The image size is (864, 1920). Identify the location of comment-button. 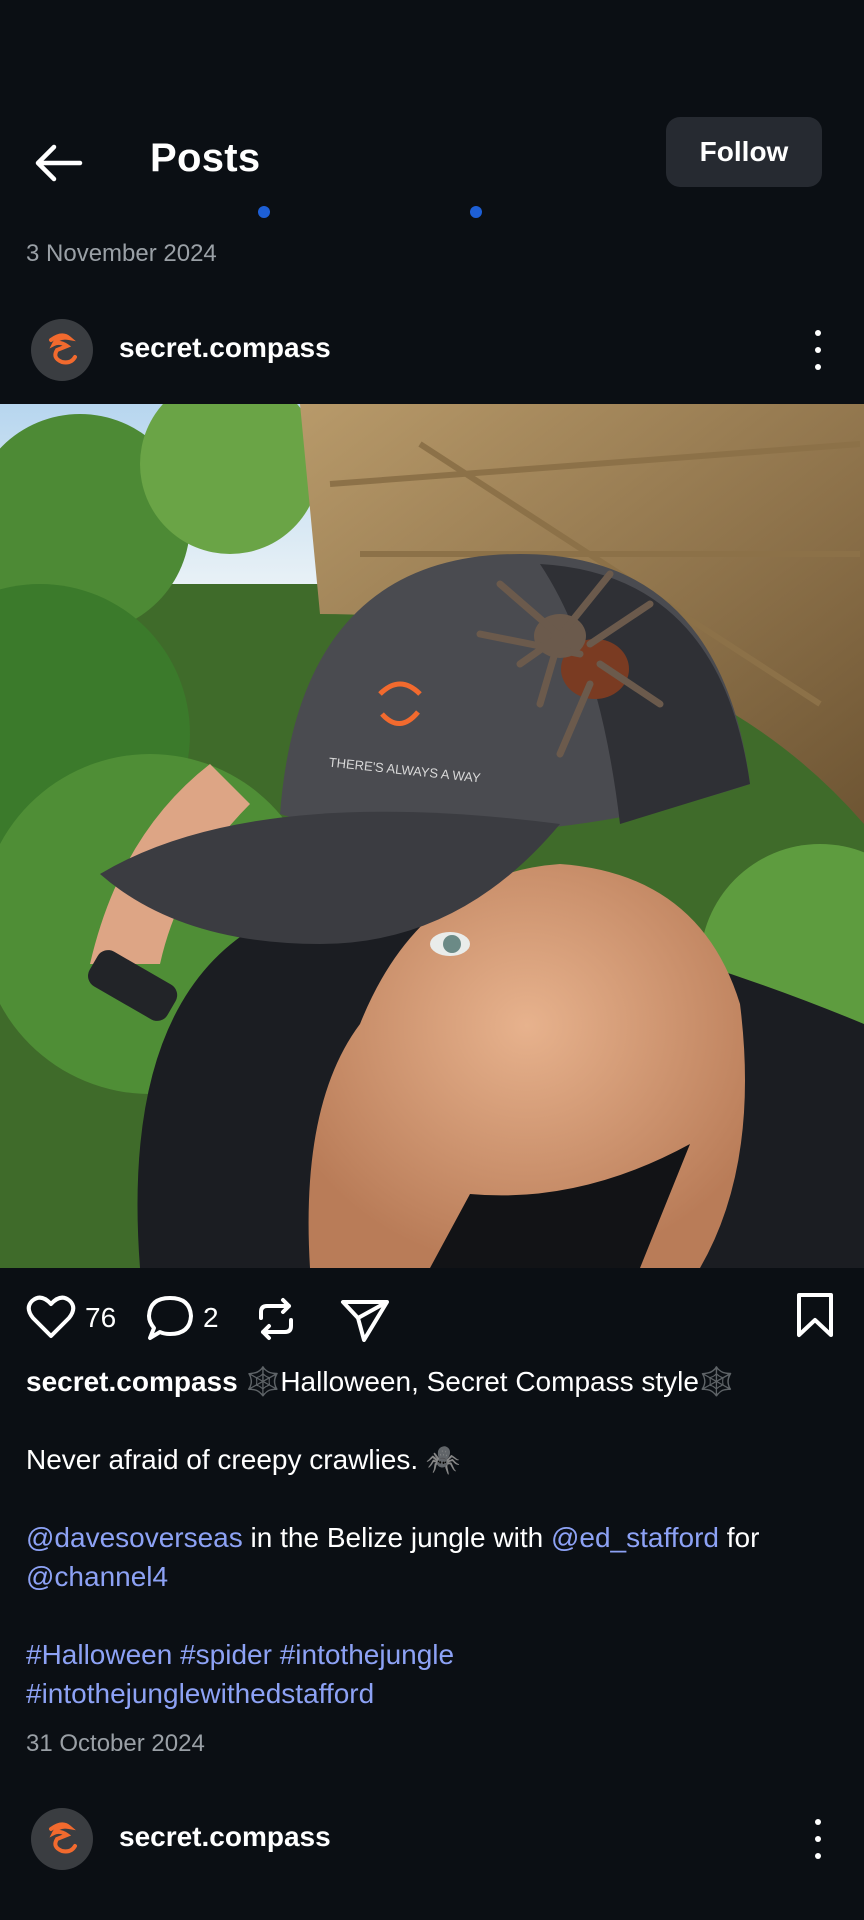
(170, 1320).